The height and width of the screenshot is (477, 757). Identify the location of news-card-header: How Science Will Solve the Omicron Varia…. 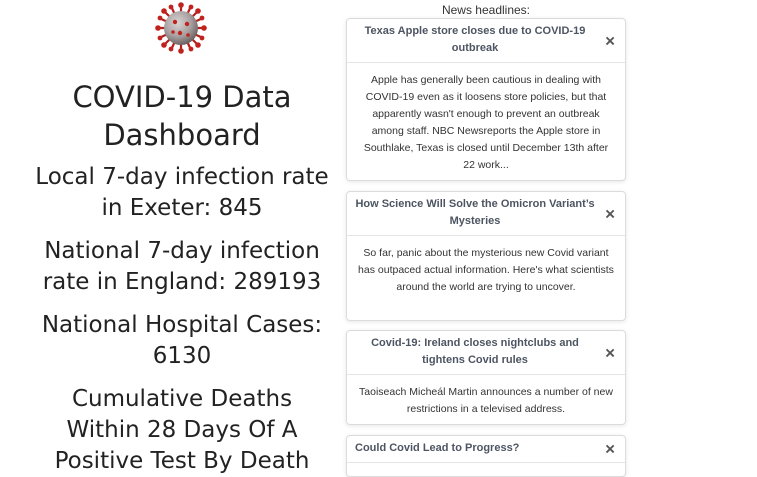
(486, 214).